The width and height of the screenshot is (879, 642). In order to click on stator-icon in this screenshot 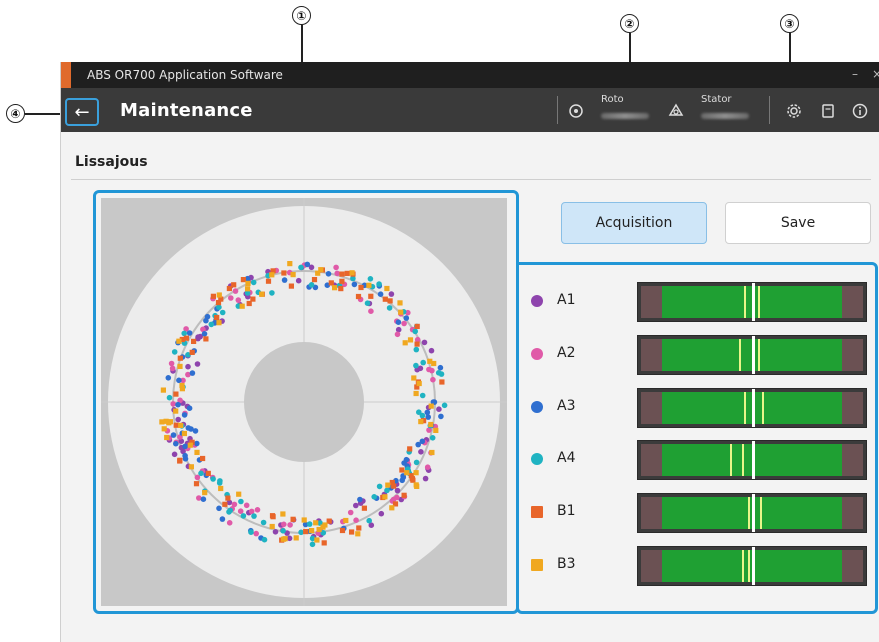, I will do `click(676, 111)`.